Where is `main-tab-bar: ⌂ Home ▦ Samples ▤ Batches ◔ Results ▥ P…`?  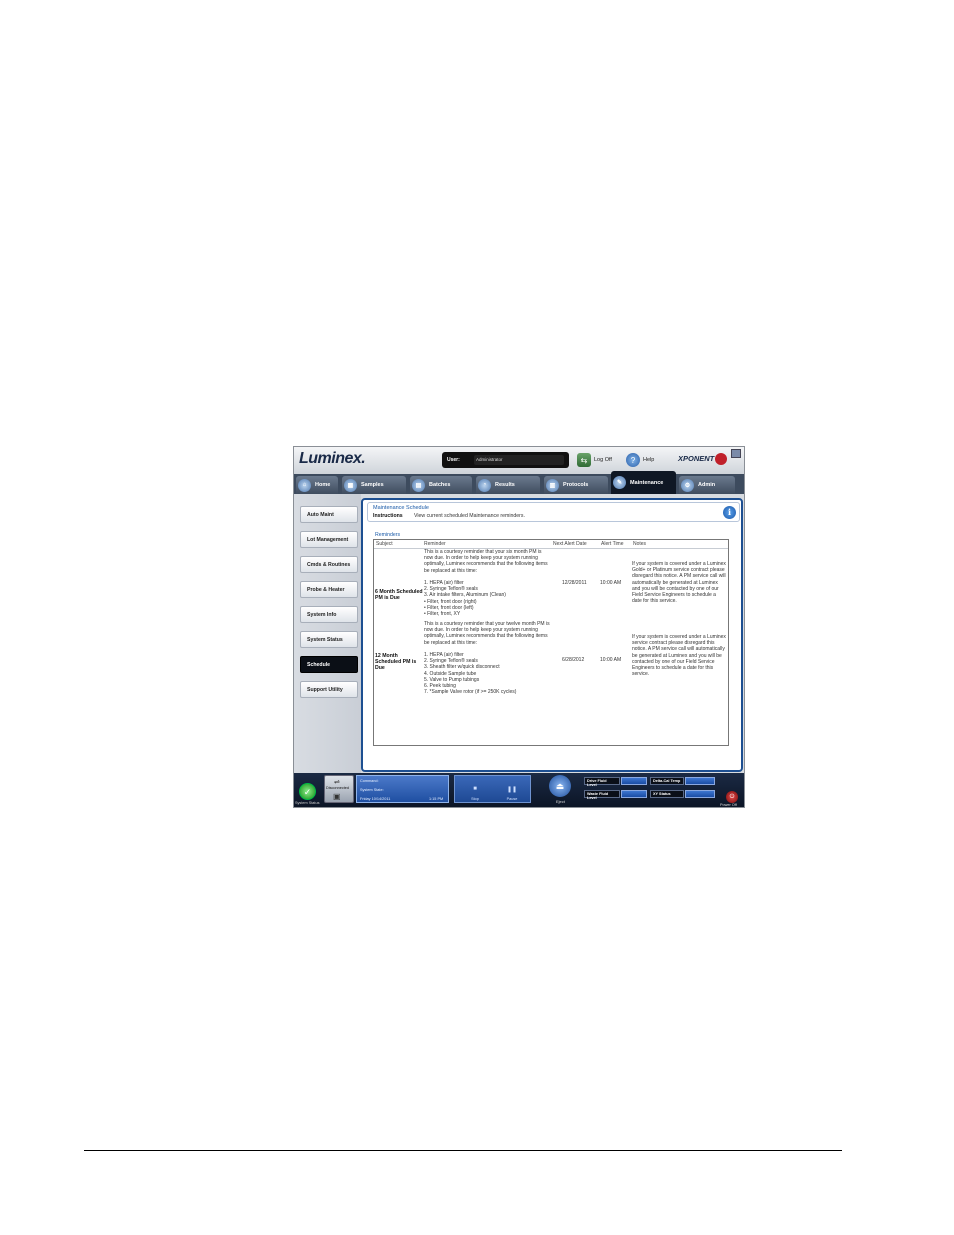 main-tab-bar: ⌂ Home ▦ Samples ▤ Batches ◔ Results ▥ P… is located at coordinates (519, 482).